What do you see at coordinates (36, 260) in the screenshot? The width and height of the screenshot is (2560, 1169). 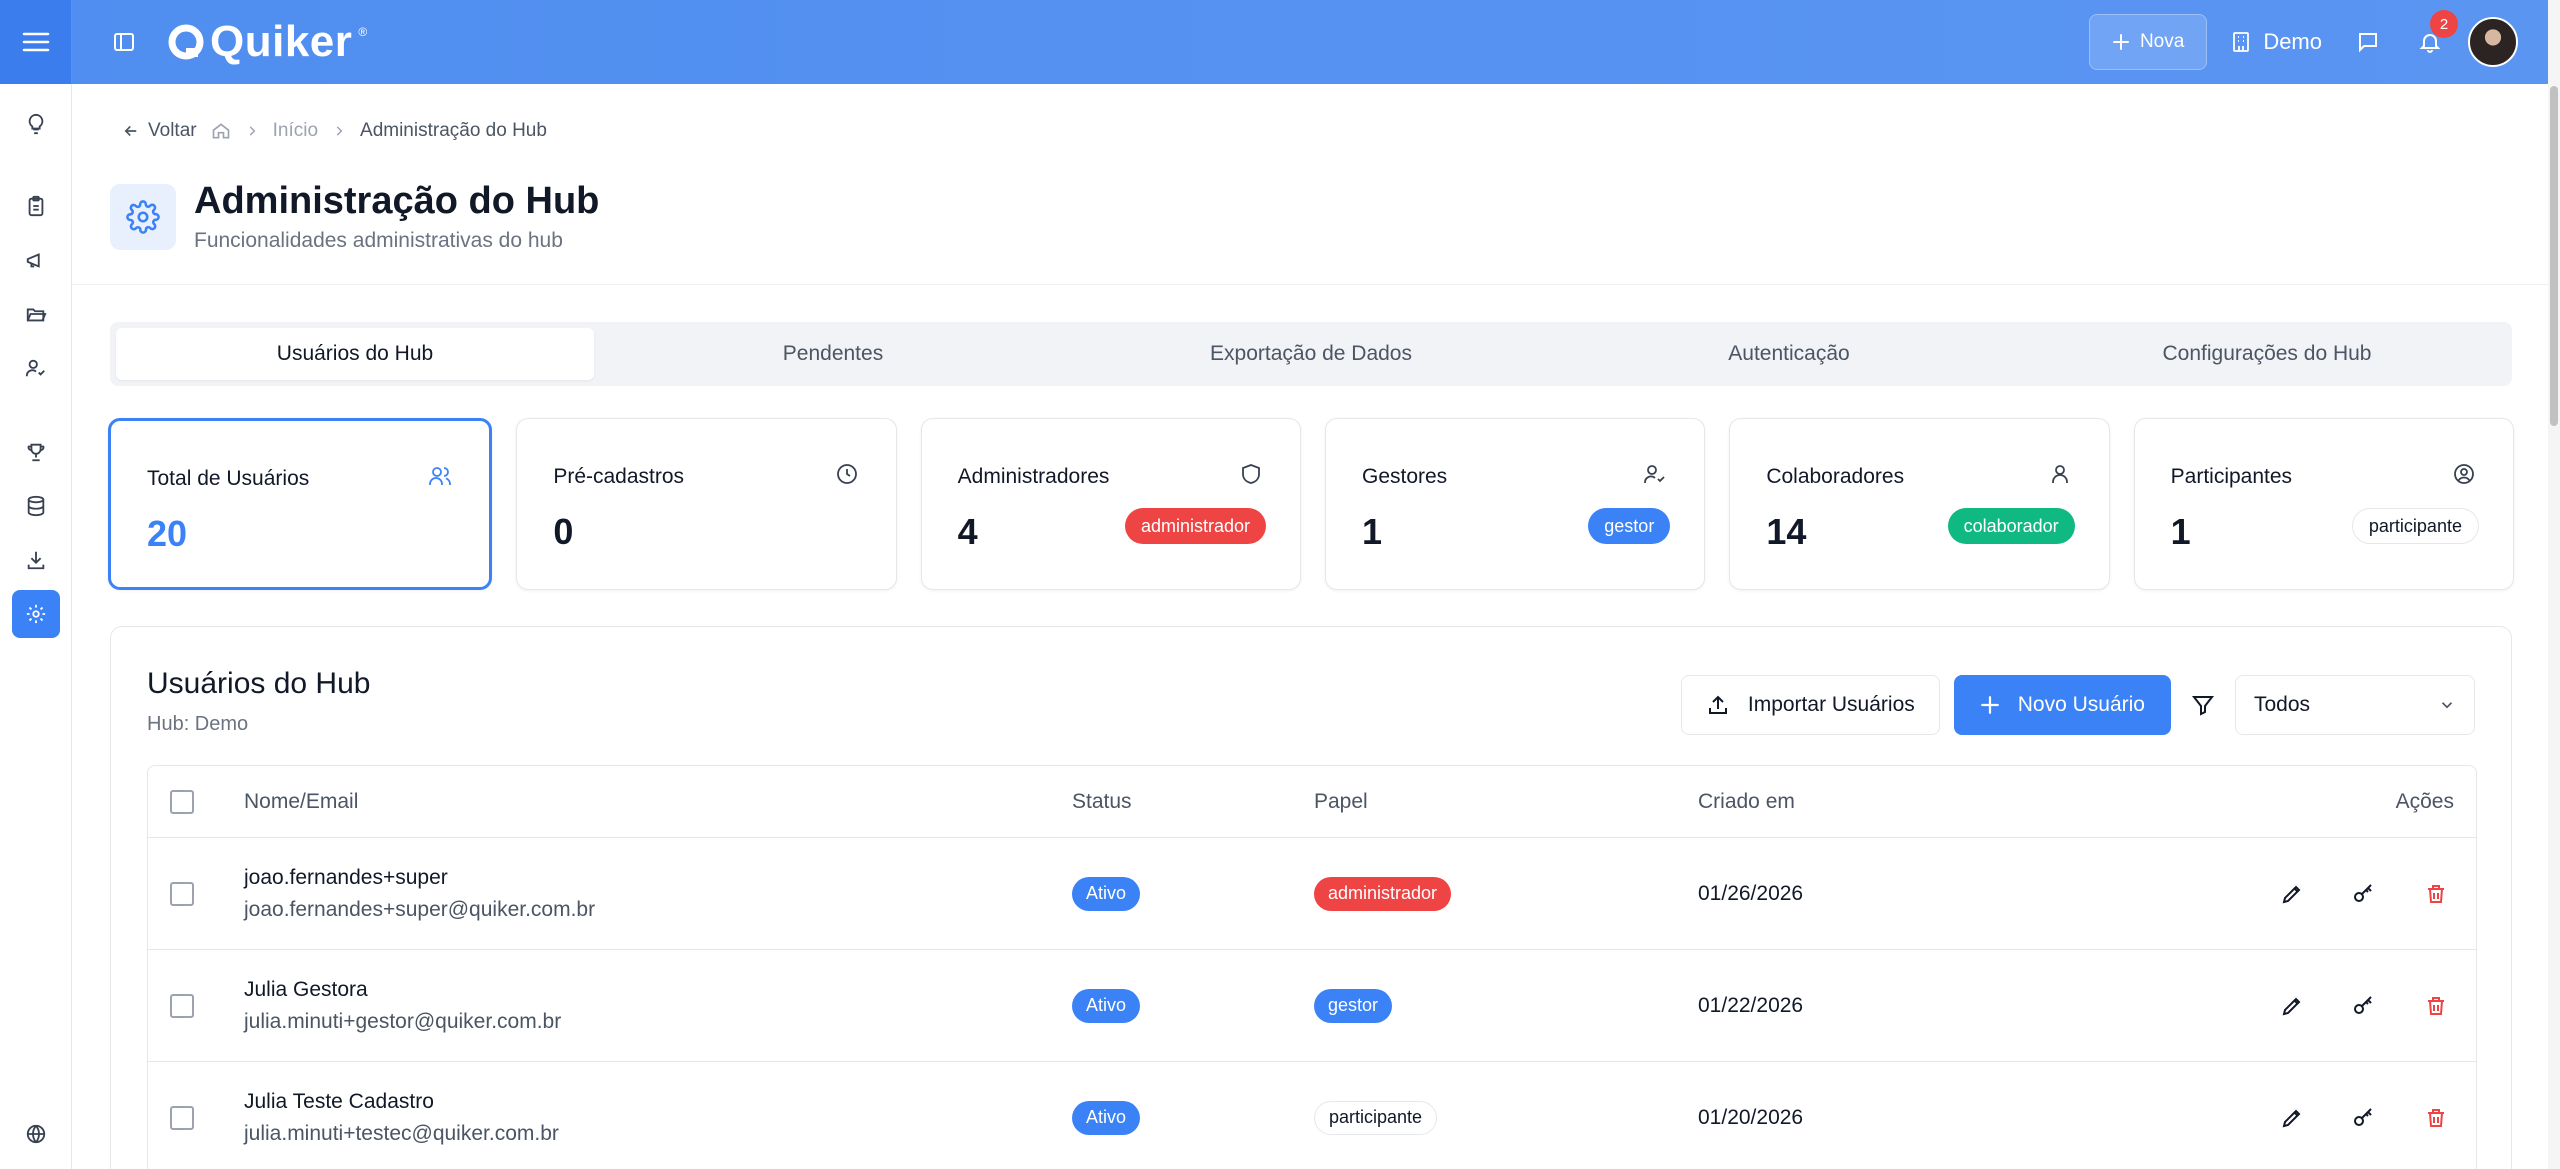 I see `sidebar-item-announcements` at bounding box center [36, 260].